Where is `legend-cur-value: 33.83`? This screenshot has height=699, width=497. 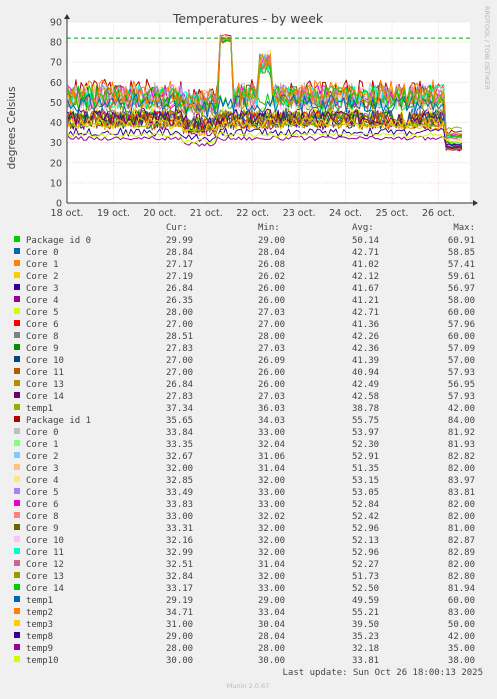
legend-cur-value: 33.83 is located at coordinates (179, 505).